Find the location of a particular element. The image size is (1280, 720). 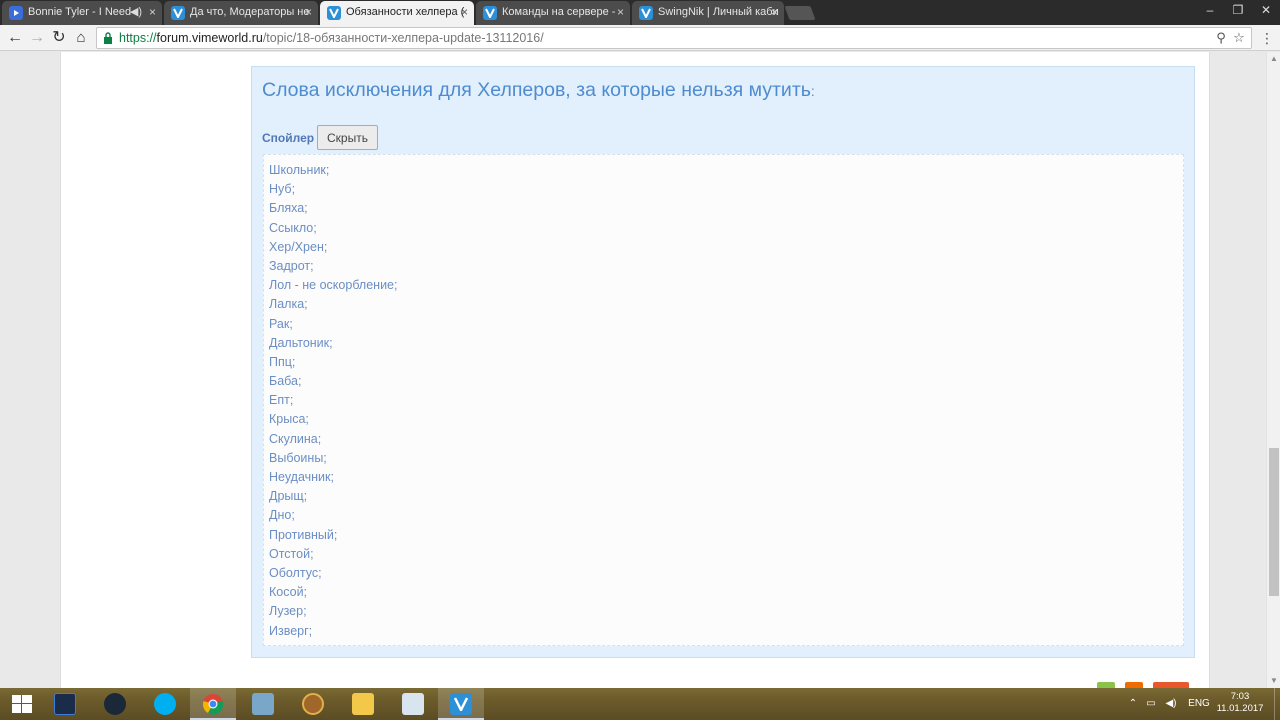

windows-taskbar: ⌃ ▭ ◀) ENG 7:03 11.01.2017 is located at coordinates (640, 704).